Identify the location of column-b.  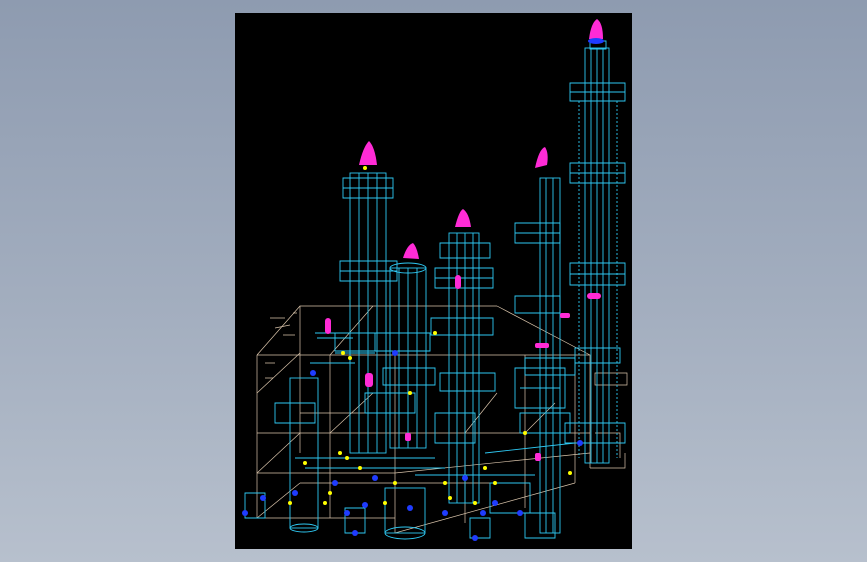
(405, 355).